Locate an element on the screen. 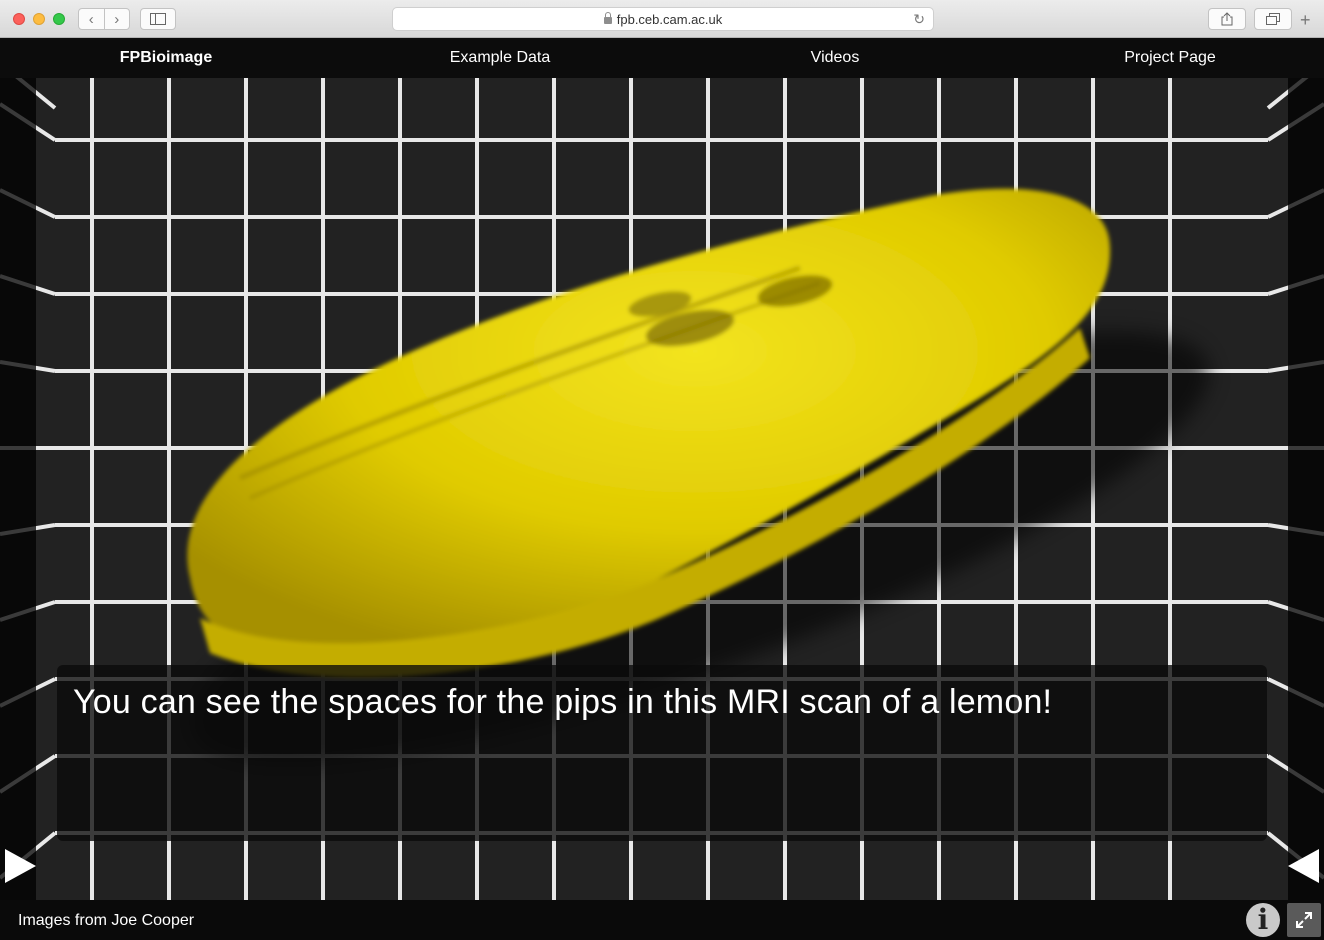  zoom-window-button is located at coordinates (59, 19).